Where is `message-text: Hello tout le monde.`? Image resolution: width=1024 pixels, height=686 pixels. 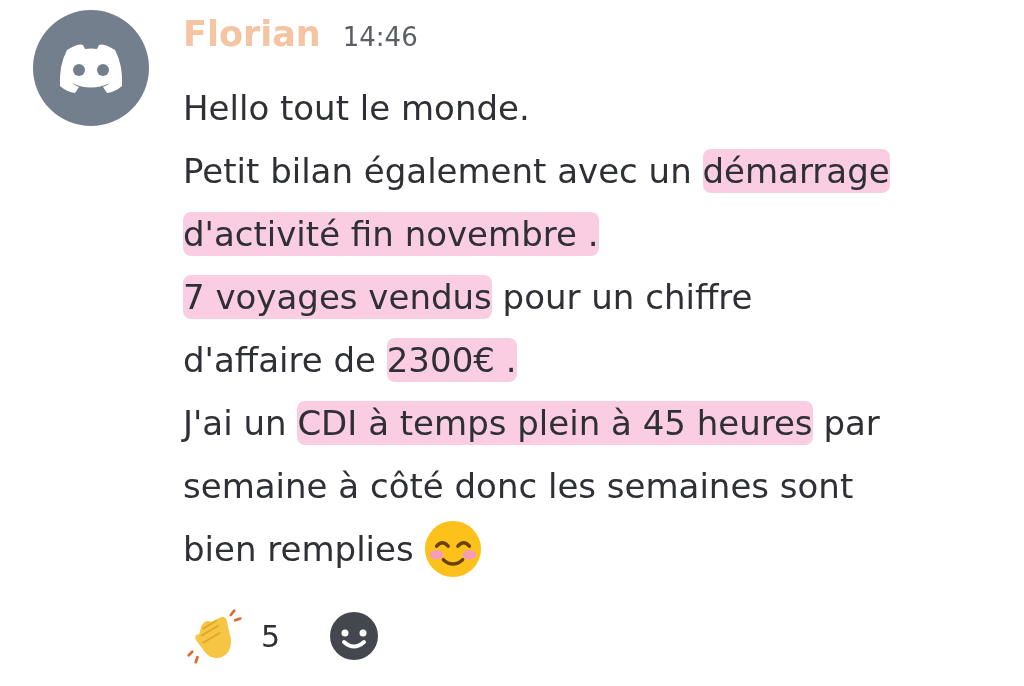
message-text: Hello tout le monde. is located at coordinates (356, 107).